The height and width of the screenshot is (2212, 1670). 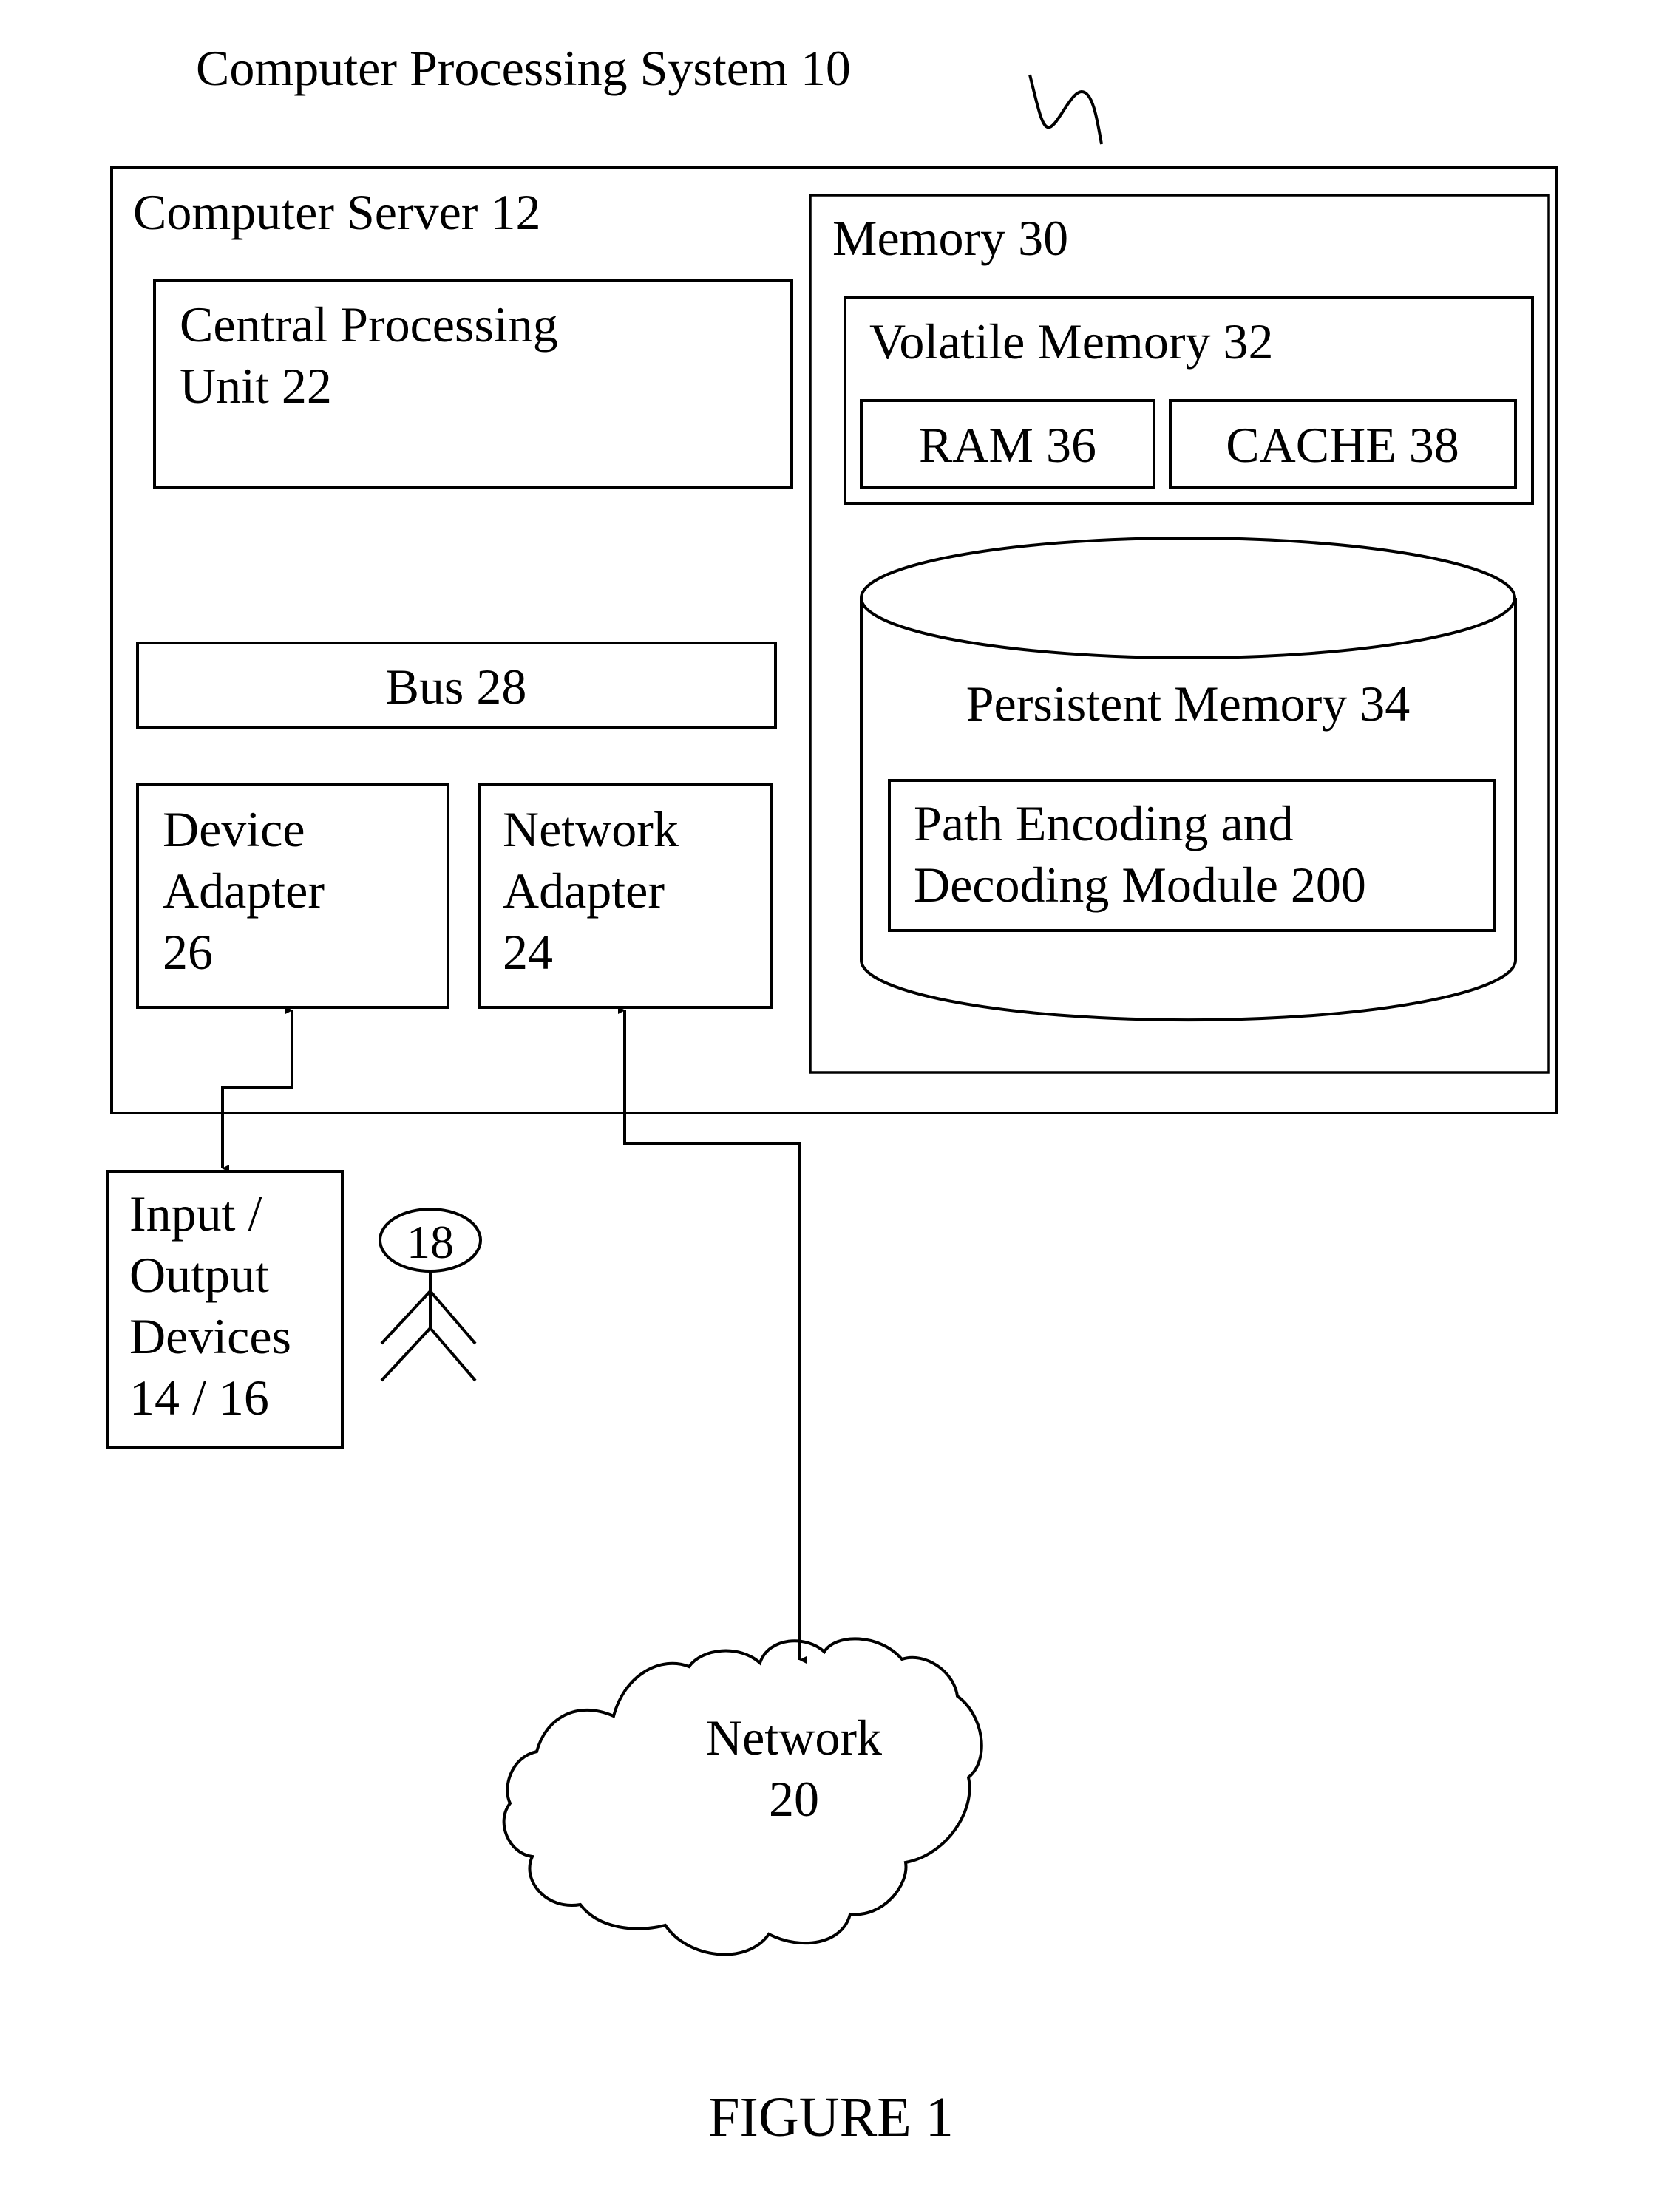 What do you see at coordinates (1188, 703) in the screenshot?
I see `persistent-memory-title: Persistent Memory 34` at bounding box center [1188, 703].